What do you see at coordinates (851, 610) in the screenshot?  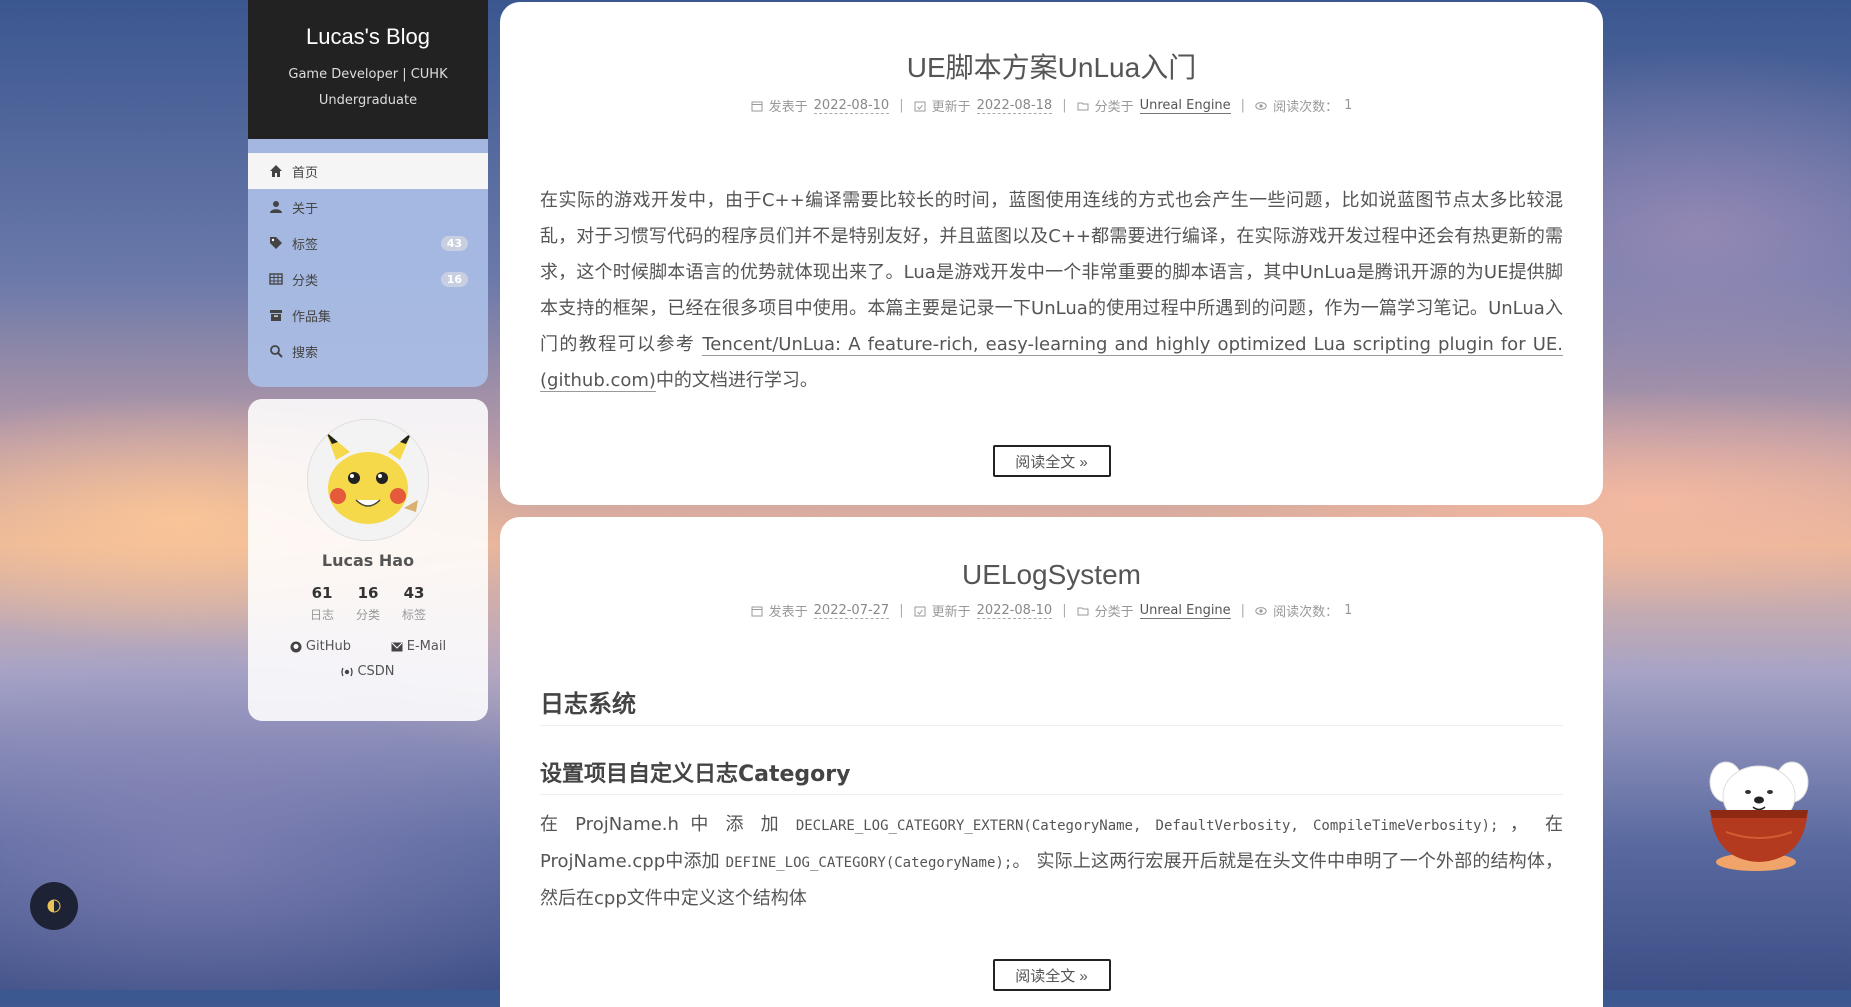 I see `published-date: 2022-07-27` at bounding box center [851, 610].